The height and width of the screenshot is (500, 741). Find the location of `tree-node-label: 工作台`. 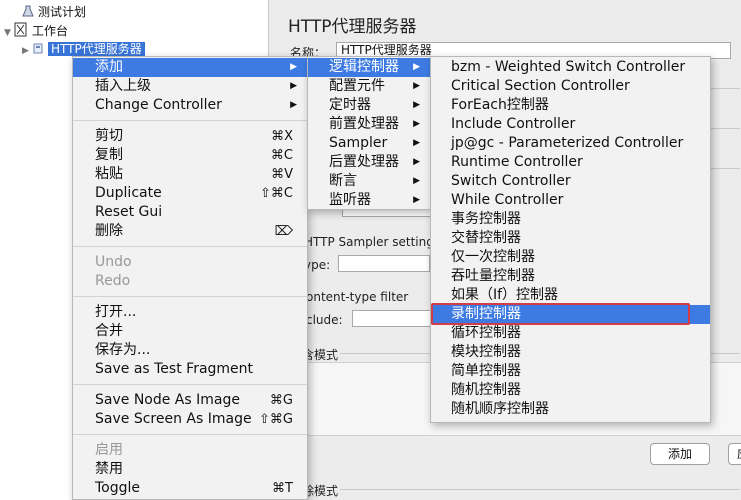

tree-node-label: 工作台 is located at coordinates (50, 31).